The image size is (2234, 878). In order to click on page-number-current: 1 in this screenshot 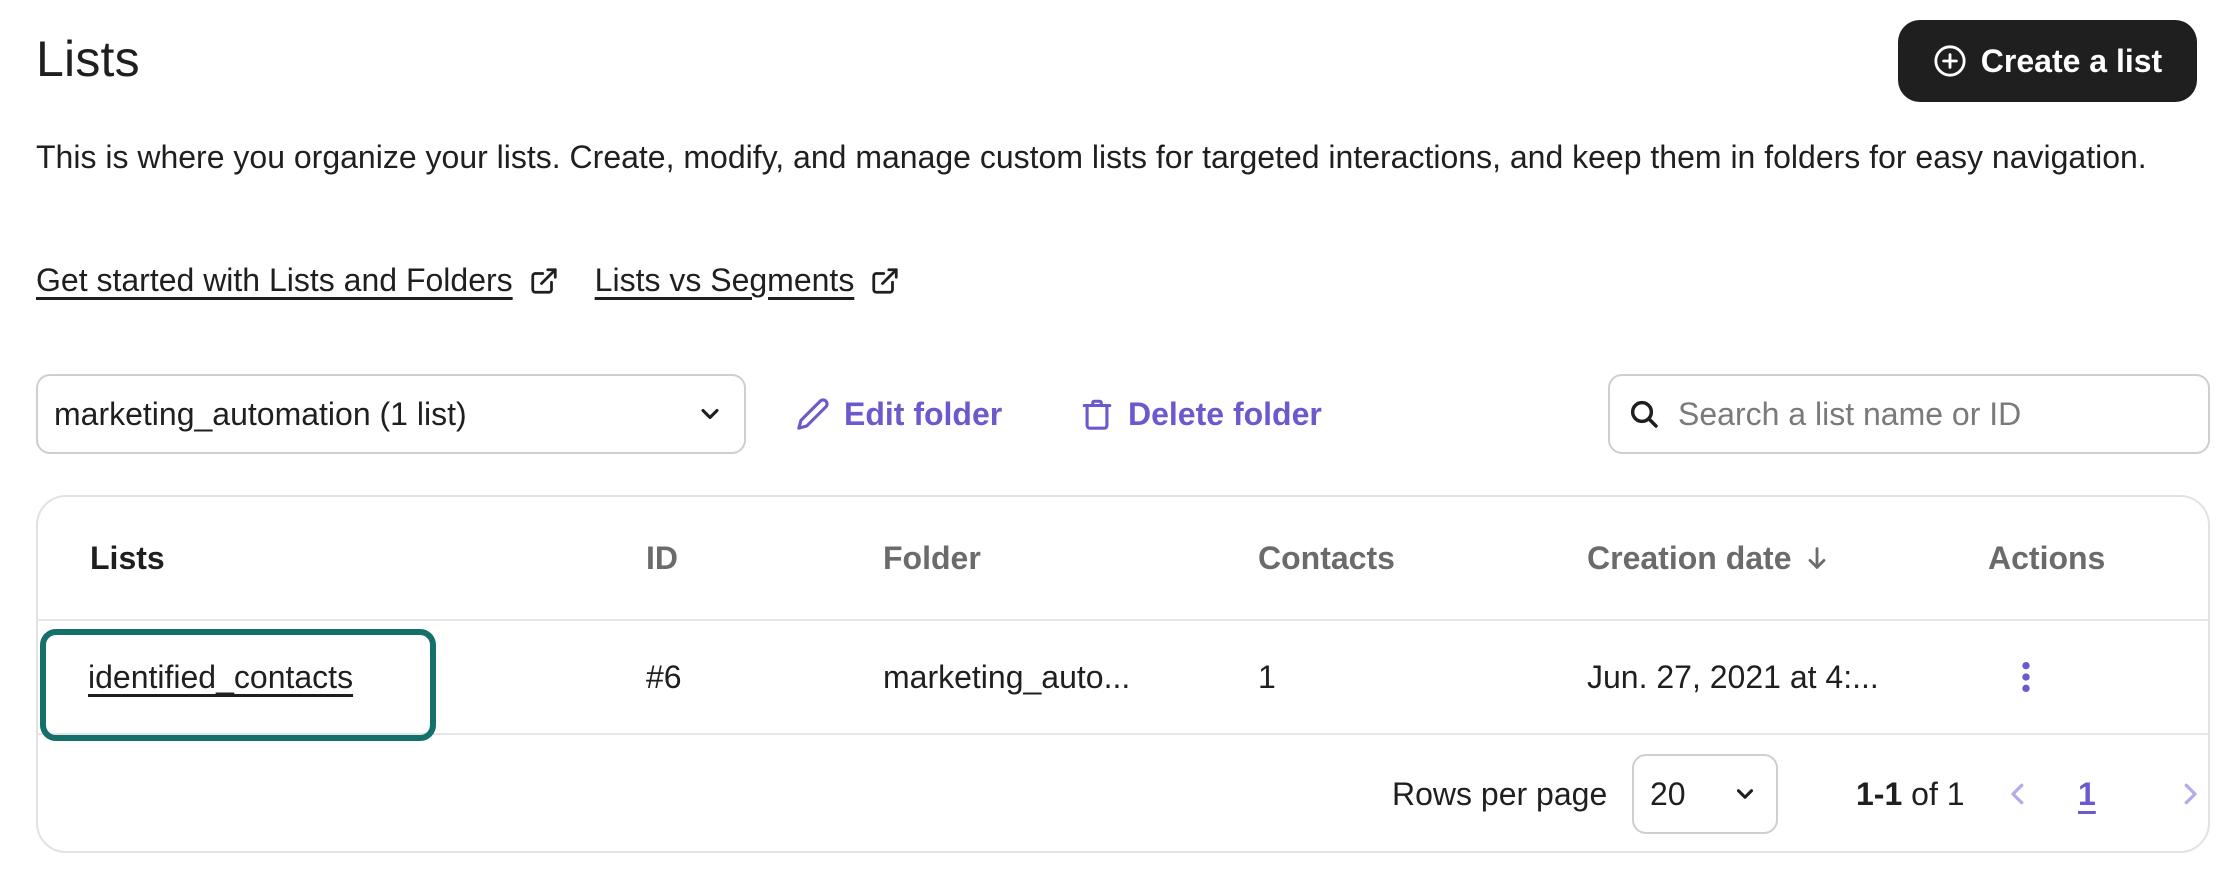, I will do `click(2087, 794)`.